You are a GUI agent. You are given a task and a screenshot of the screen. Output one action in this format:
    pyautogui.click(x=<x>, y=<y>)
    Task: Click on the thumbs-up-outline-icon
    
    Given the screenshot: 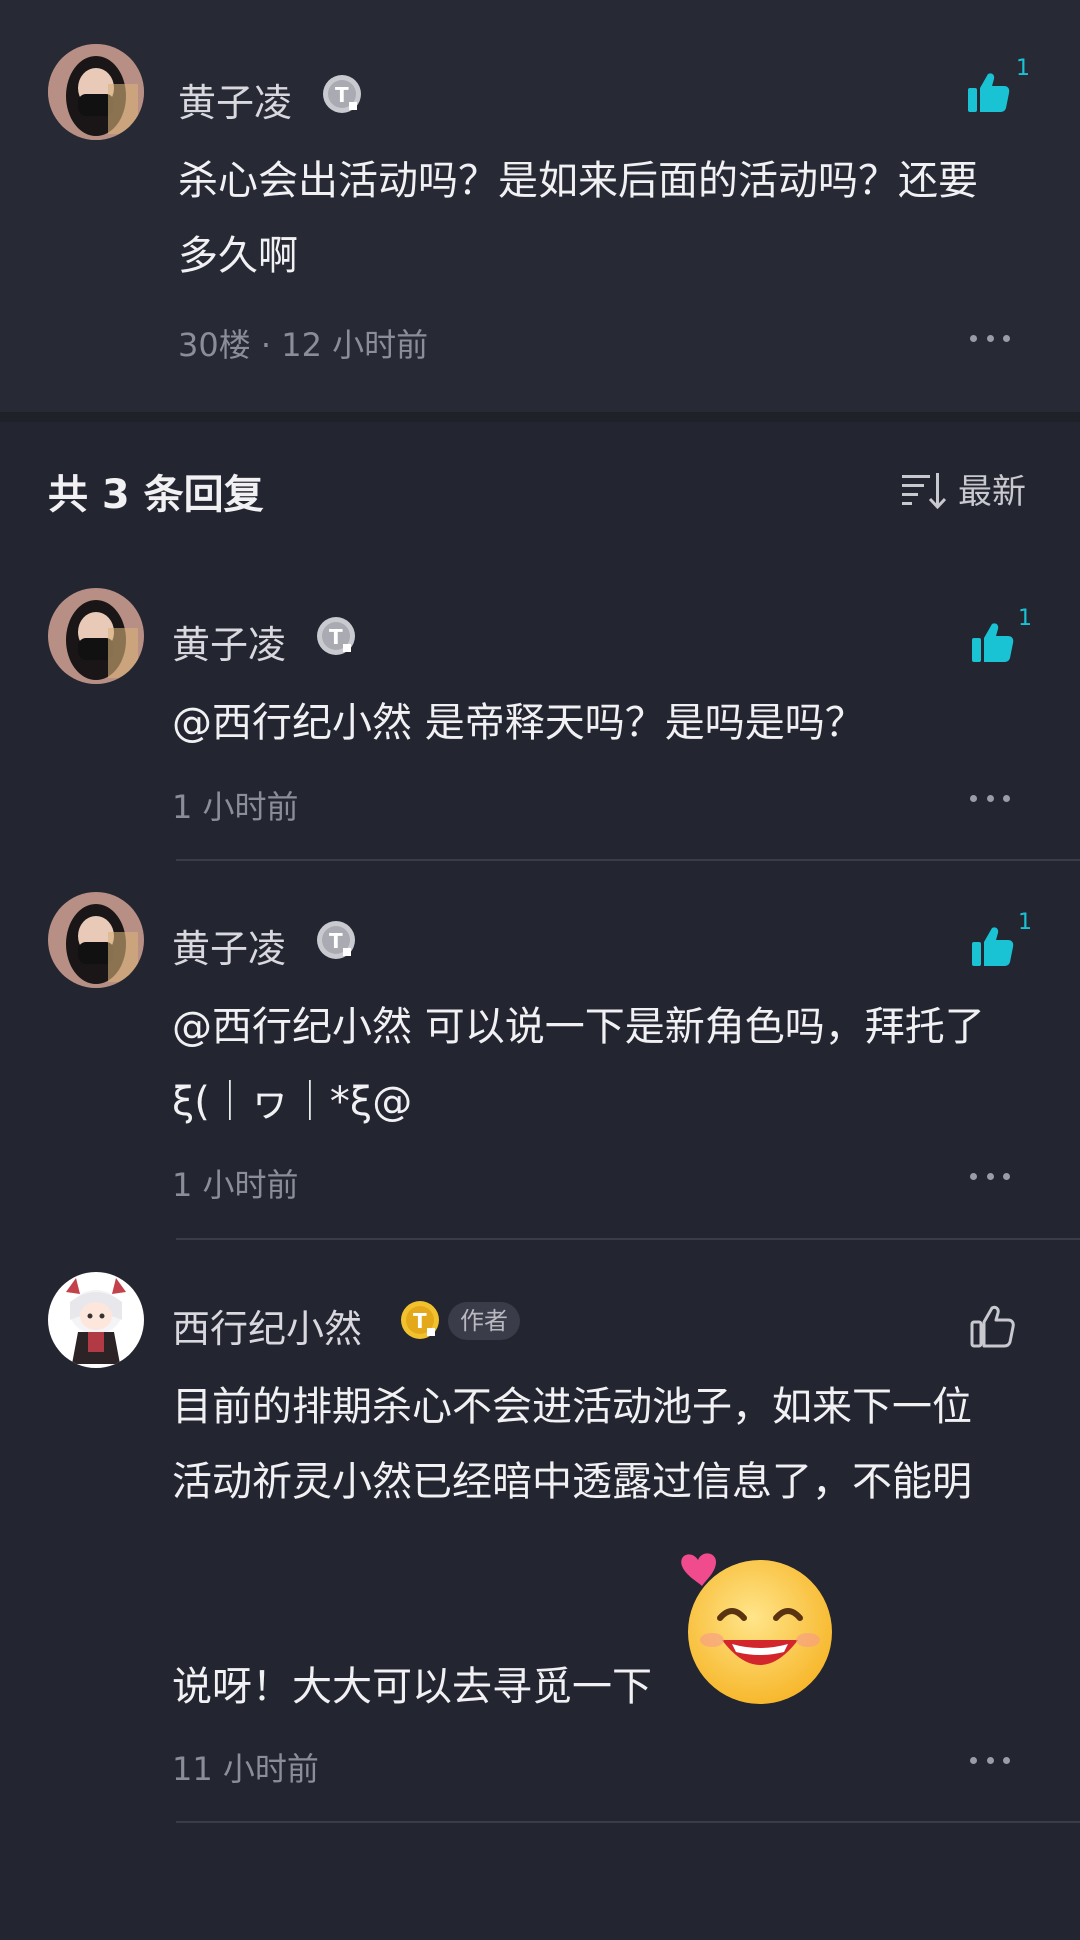 What is the action you would take?
    pyautogui.click(x=992, y=1326)
    